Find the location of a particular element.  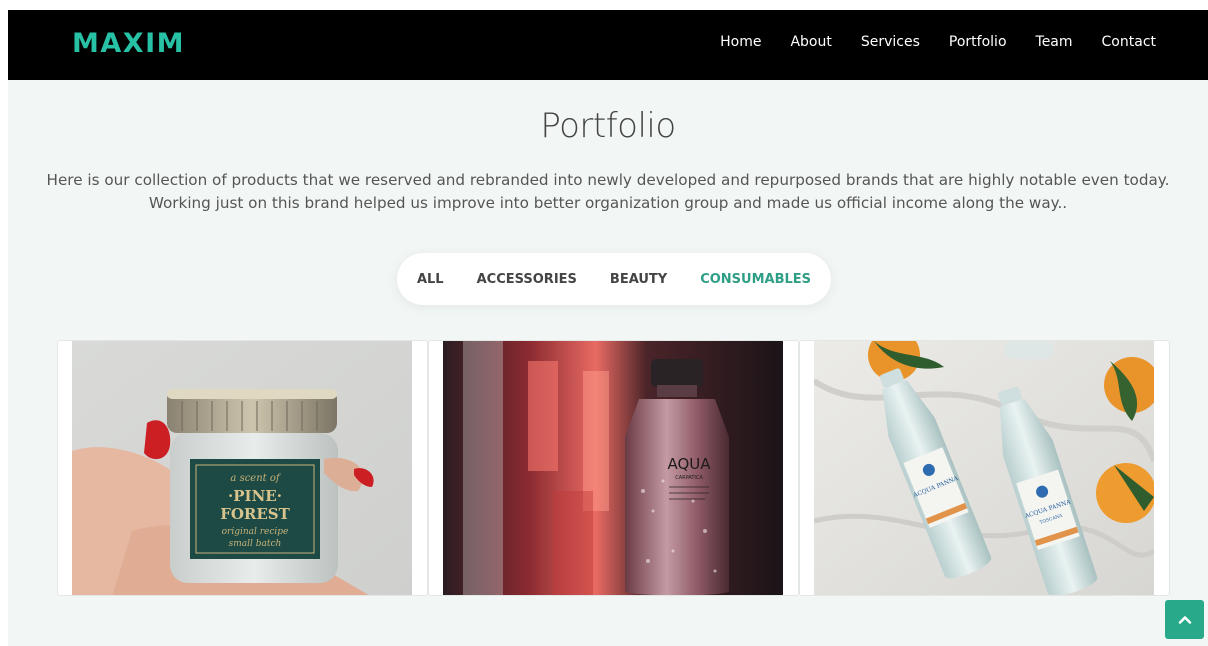

filter-consumables: CONSUMABLES is located at coordinates (755, 279).